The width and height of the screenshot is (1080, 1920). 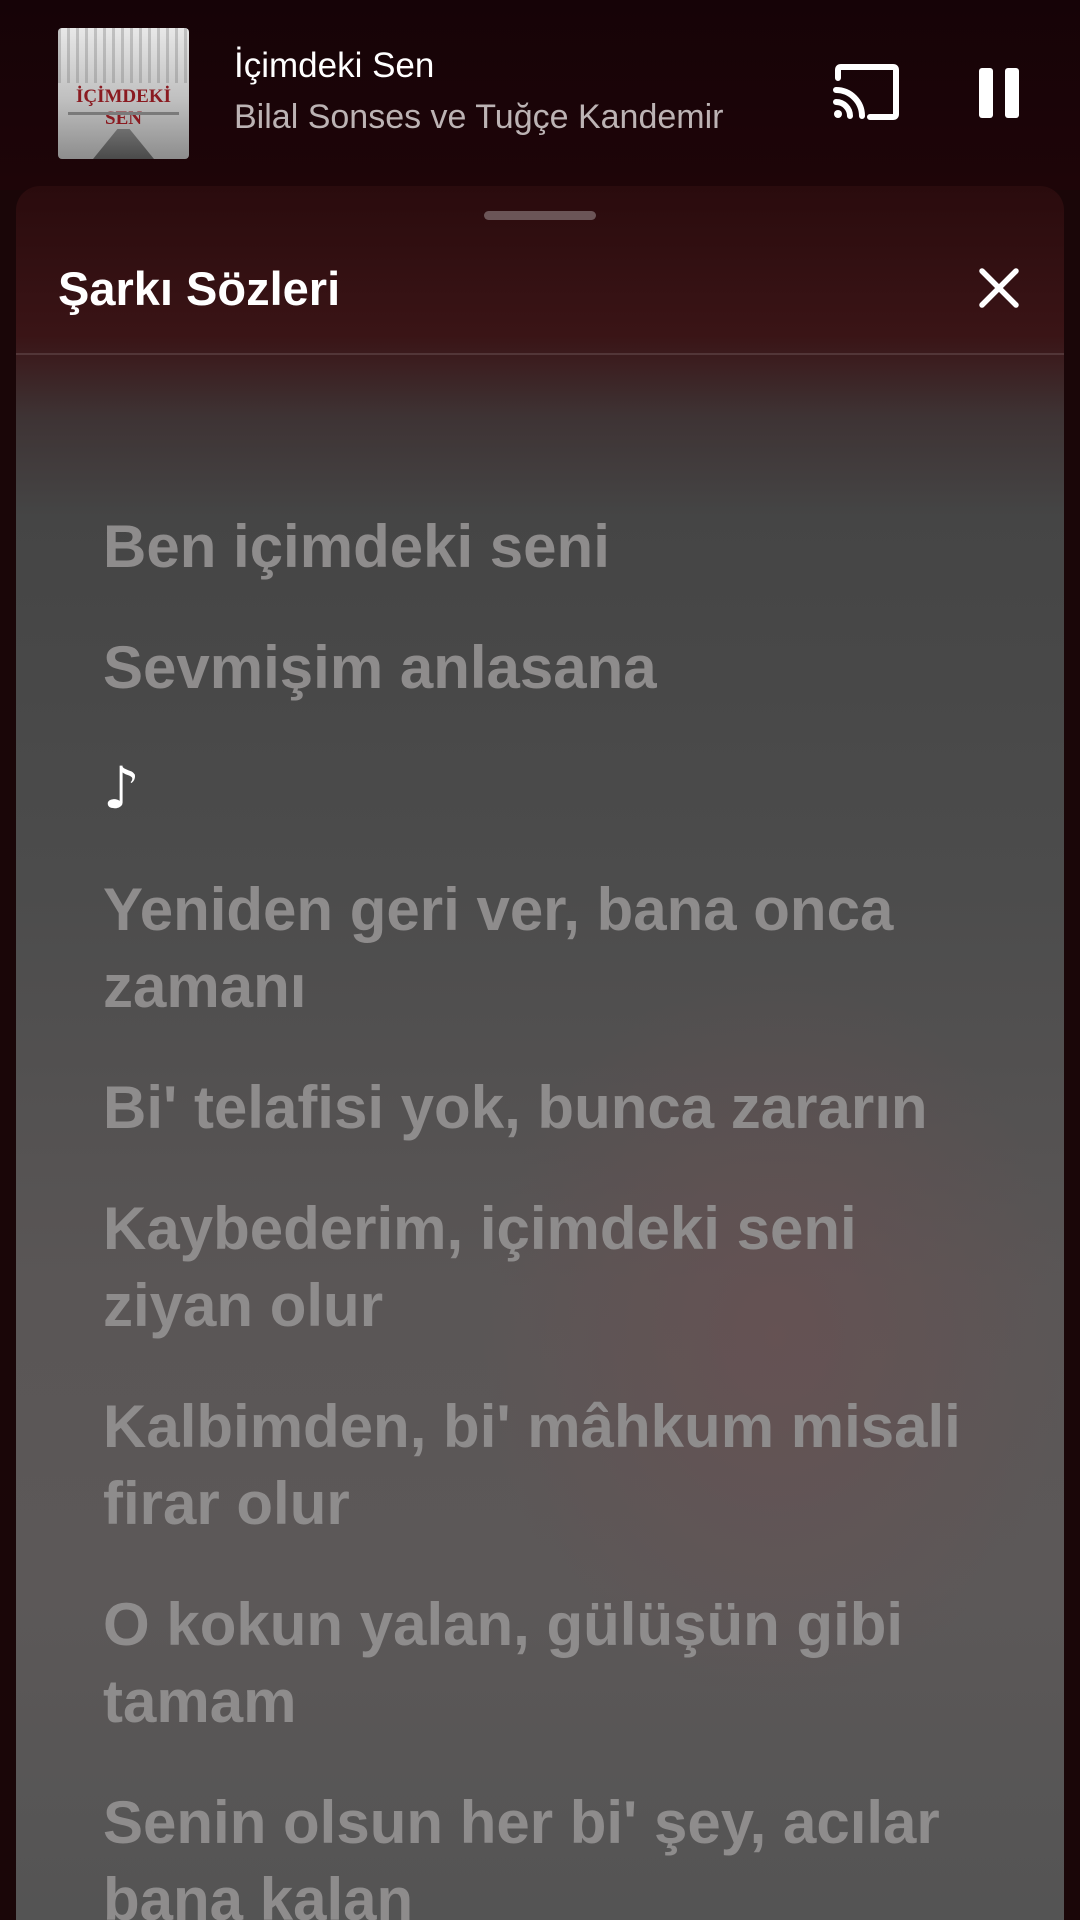 I want to click on cast-button, so click(x=867, y=92).